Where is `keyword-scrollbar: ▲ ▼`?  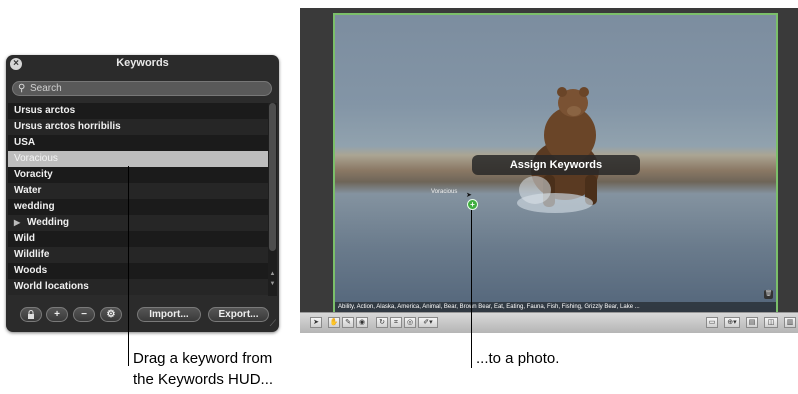 keyword-scrollbar: ▲ ▼ is located at coordinates (272, 199).